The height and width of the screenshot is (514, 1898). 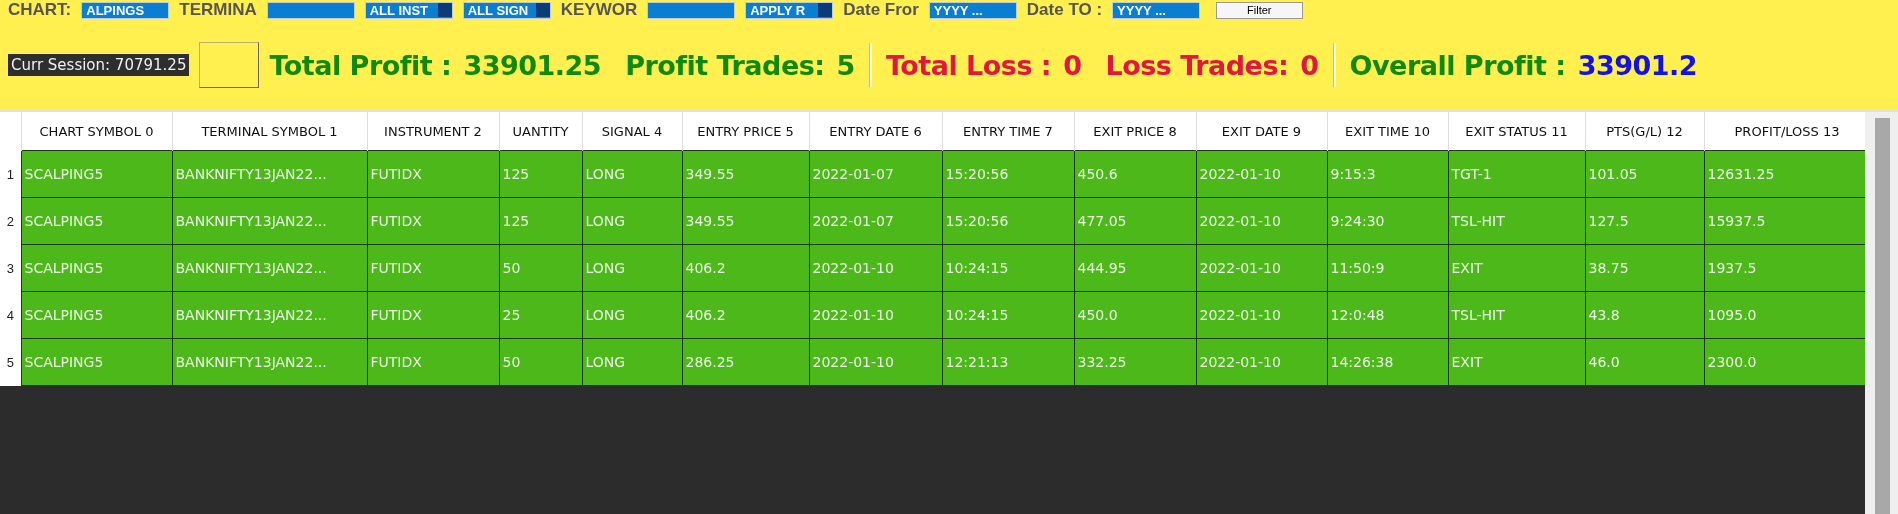 What do you see at coordinates (506, 10) in the screenshot?
I see `dropdown-field: ALL SIGN` at bounding box center [506, 10].